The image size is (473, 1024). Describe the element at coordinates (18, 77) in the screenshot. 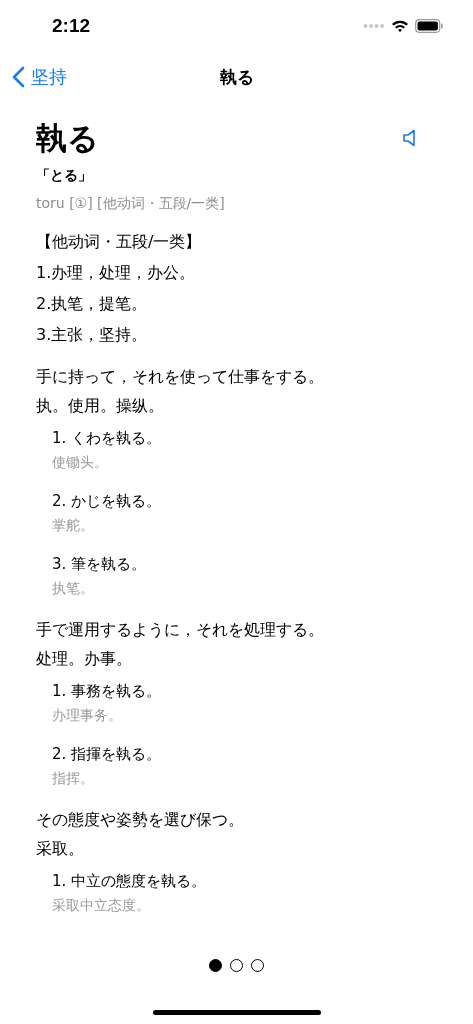

I see `chevron-left-icon` at that location.